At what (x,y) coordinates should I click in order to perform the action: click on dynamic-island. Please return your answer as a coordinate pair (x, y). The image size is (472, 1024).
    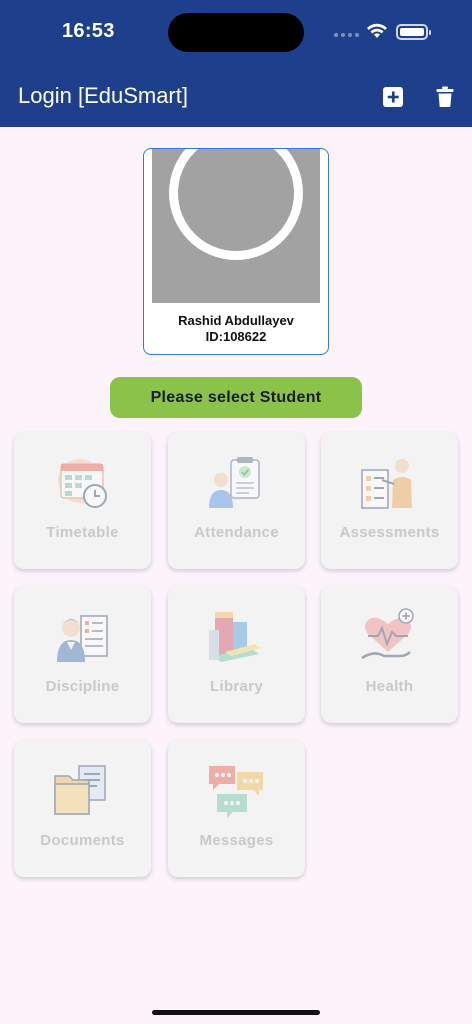
    Looking at the image, I should click on (236, 32).